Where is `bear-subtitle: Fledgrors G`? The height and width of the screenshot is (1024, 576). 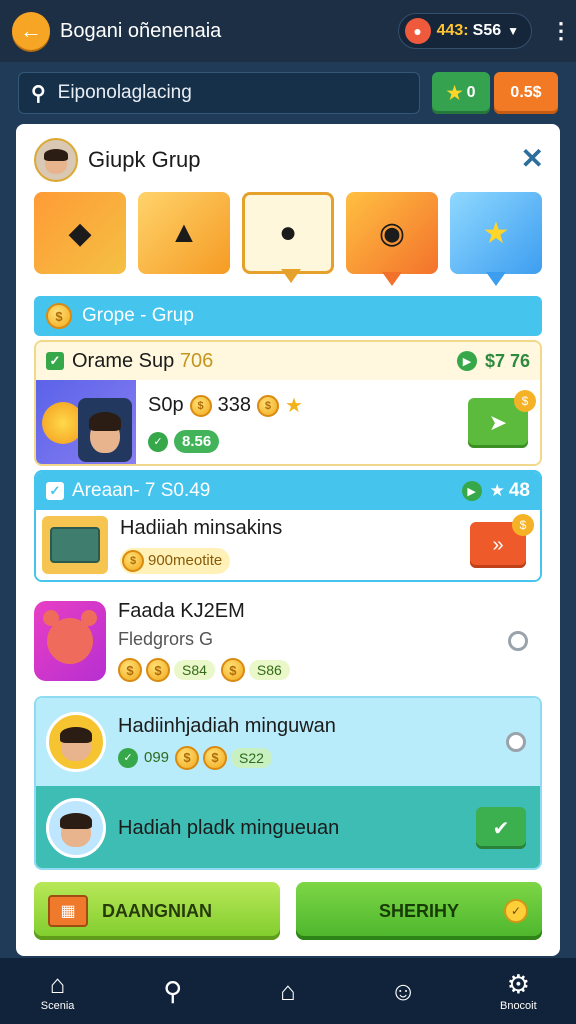
bear-subtitle: Fledgrors G is located at coordinates (166, 639).